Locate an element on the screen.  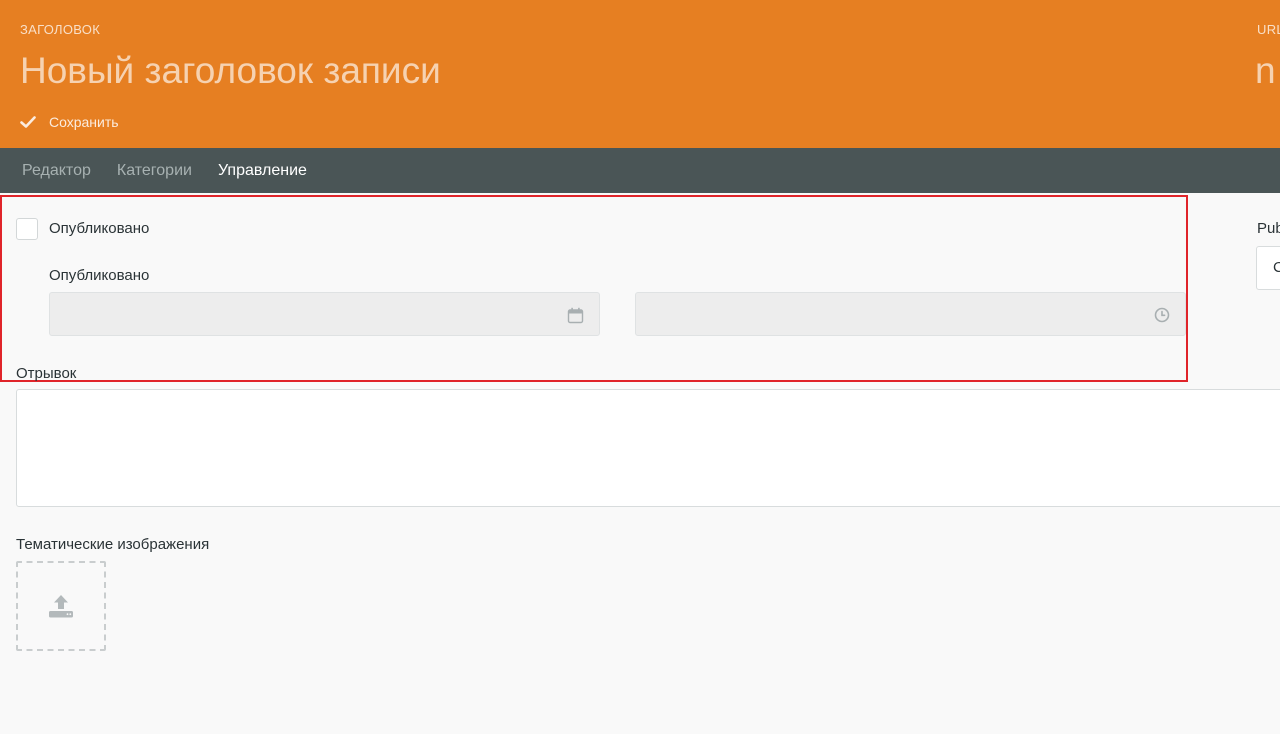
publisher-select: C is located at coordinates (1268, 268).